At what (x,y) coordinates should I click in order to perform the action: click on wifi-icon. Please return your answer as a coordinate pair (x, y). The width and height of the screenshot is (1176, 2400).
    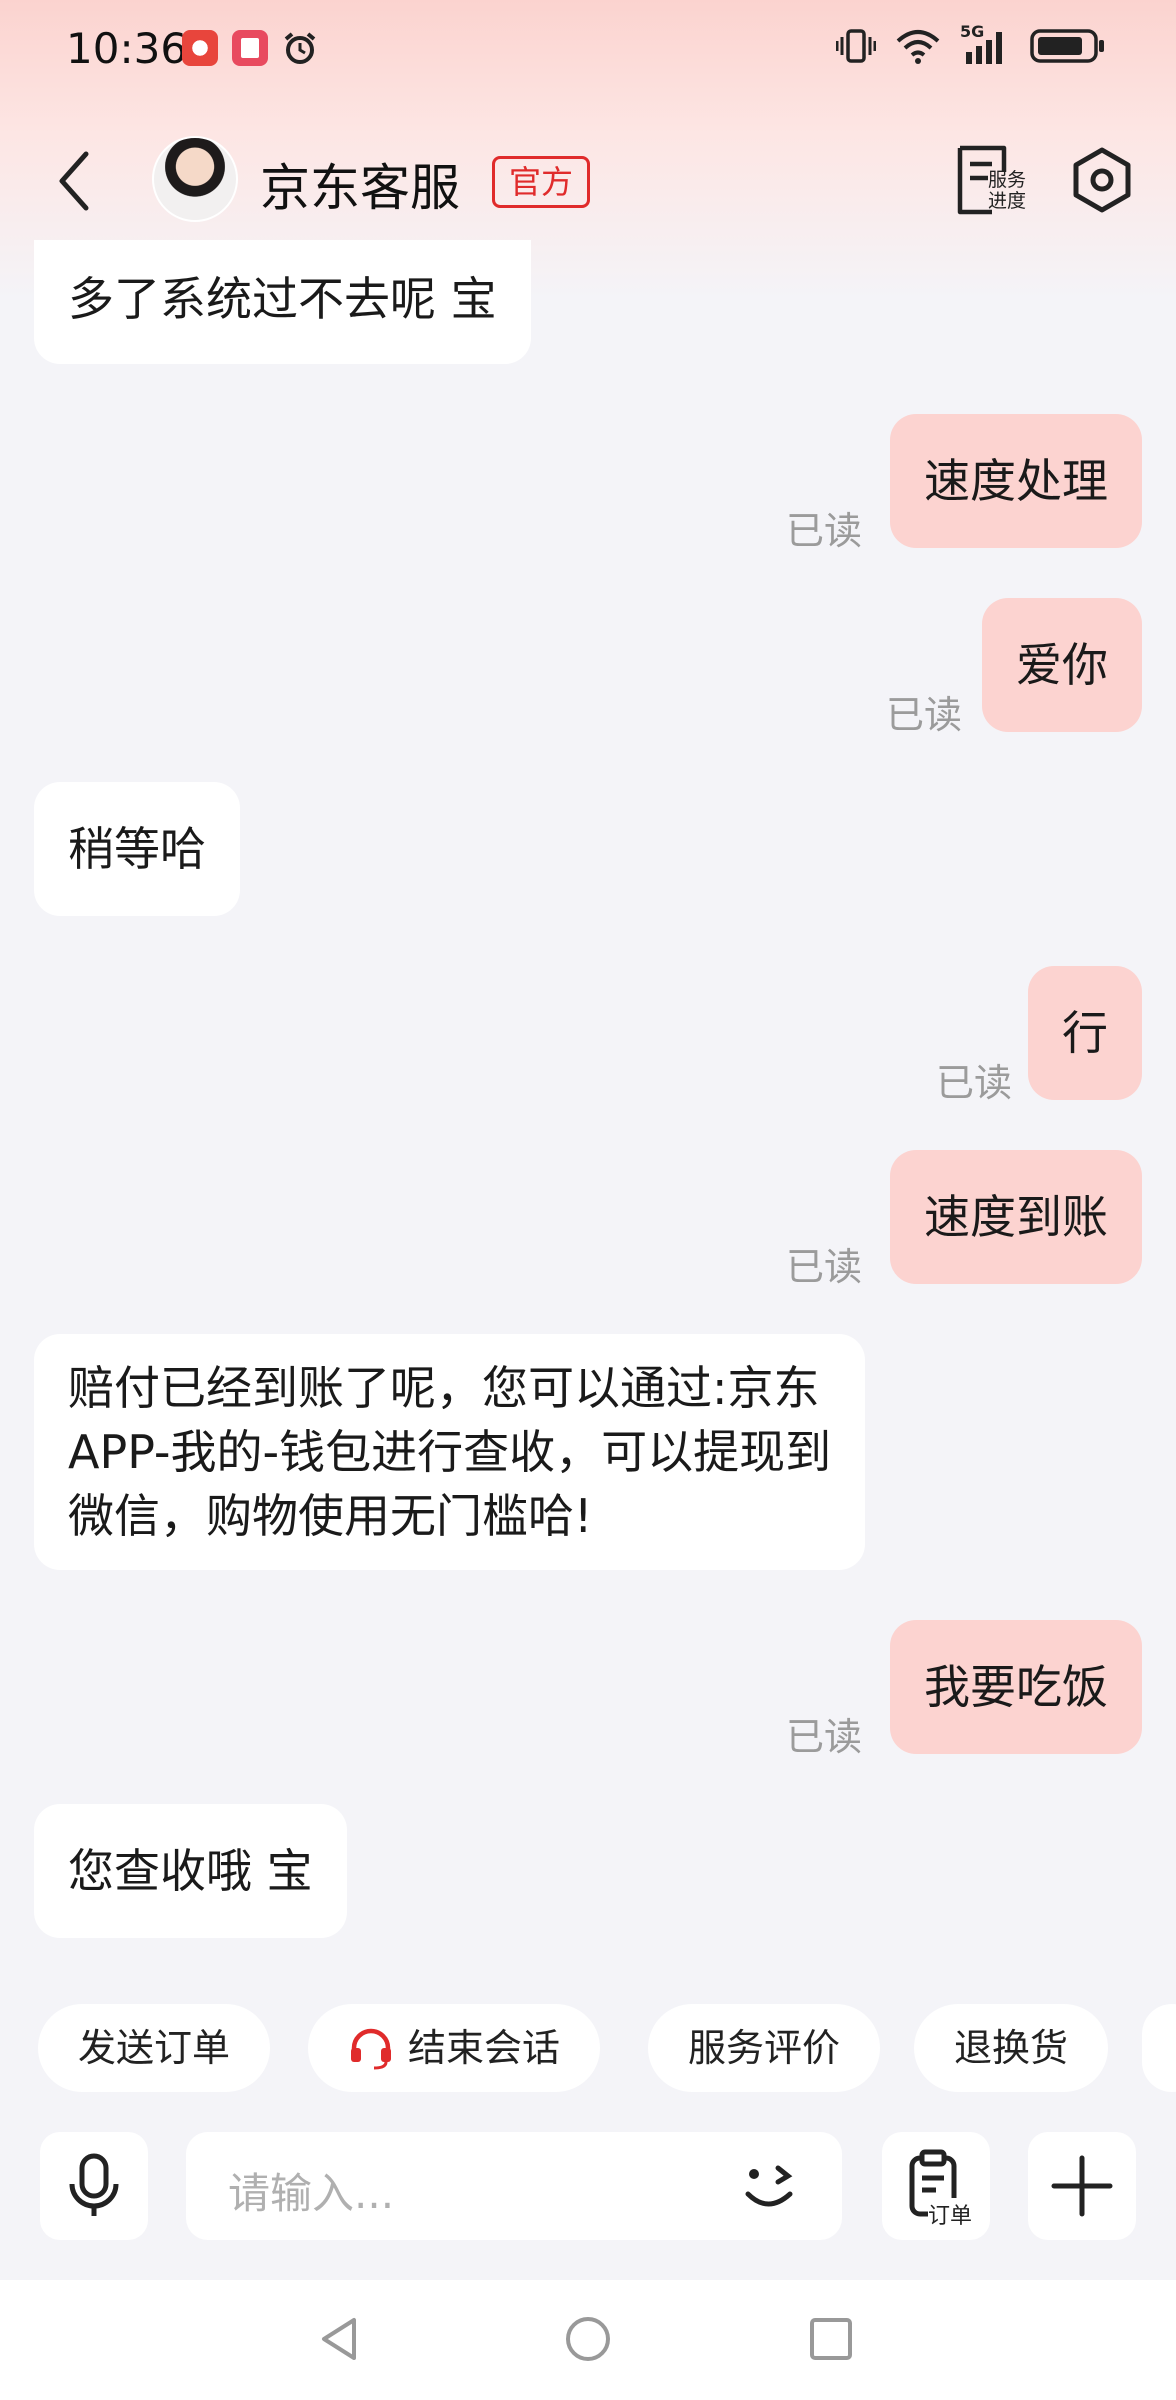
    Looking at the image, I should click on (918, 47).